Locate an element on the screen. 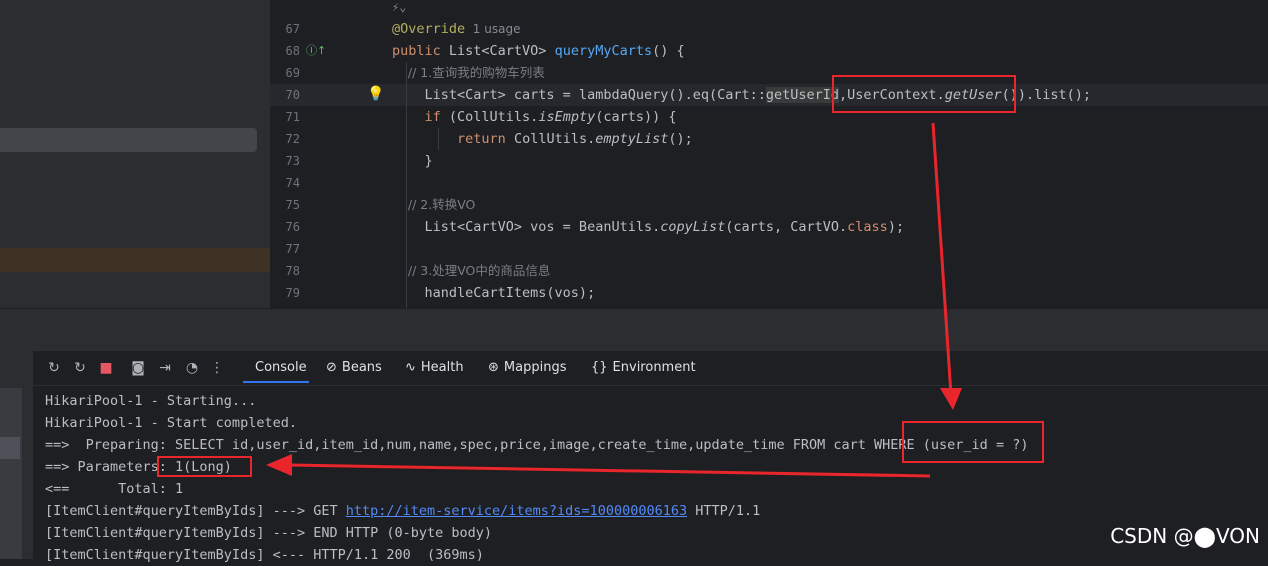 The height and width of the screenshot is (566, 1268). watermark: CSDN @⬤VON is located at coordinates (1185, 536).